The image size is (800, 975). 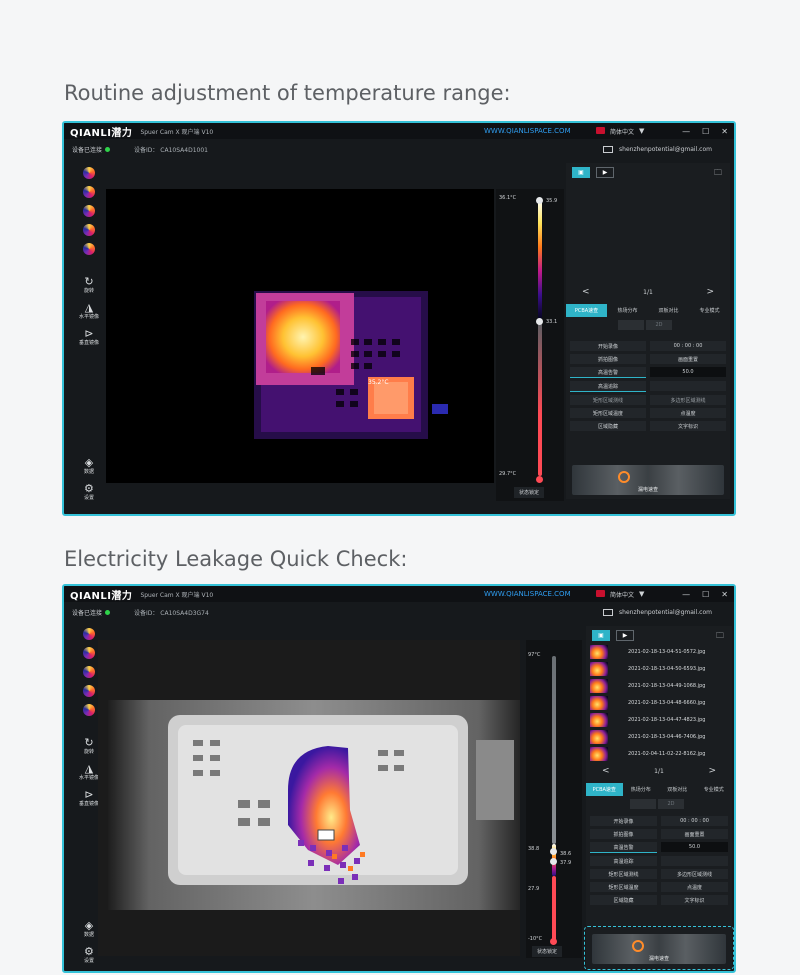 I want to click on list-item: 2021-02-04-11-02-22-8162.jpg, so click(x=659, y=753).